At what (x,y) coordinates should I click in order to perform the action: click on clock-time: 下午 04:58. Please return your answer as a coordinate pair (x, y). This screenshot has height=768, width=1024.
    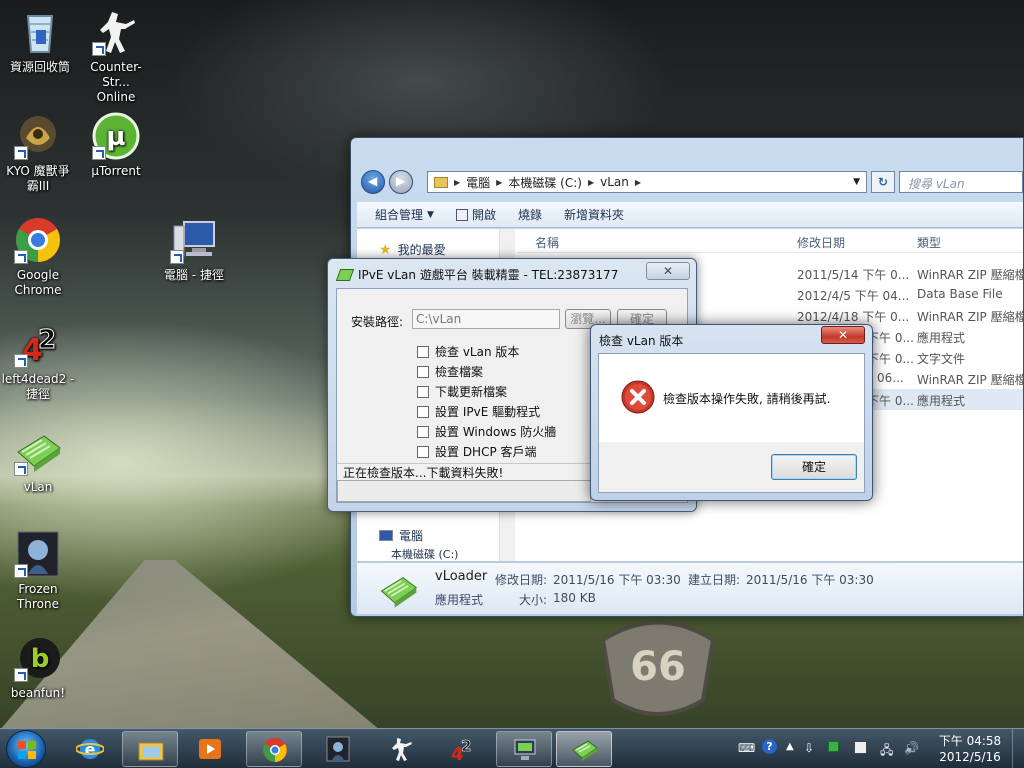
    Looking at the image, I should click on (970, 741).